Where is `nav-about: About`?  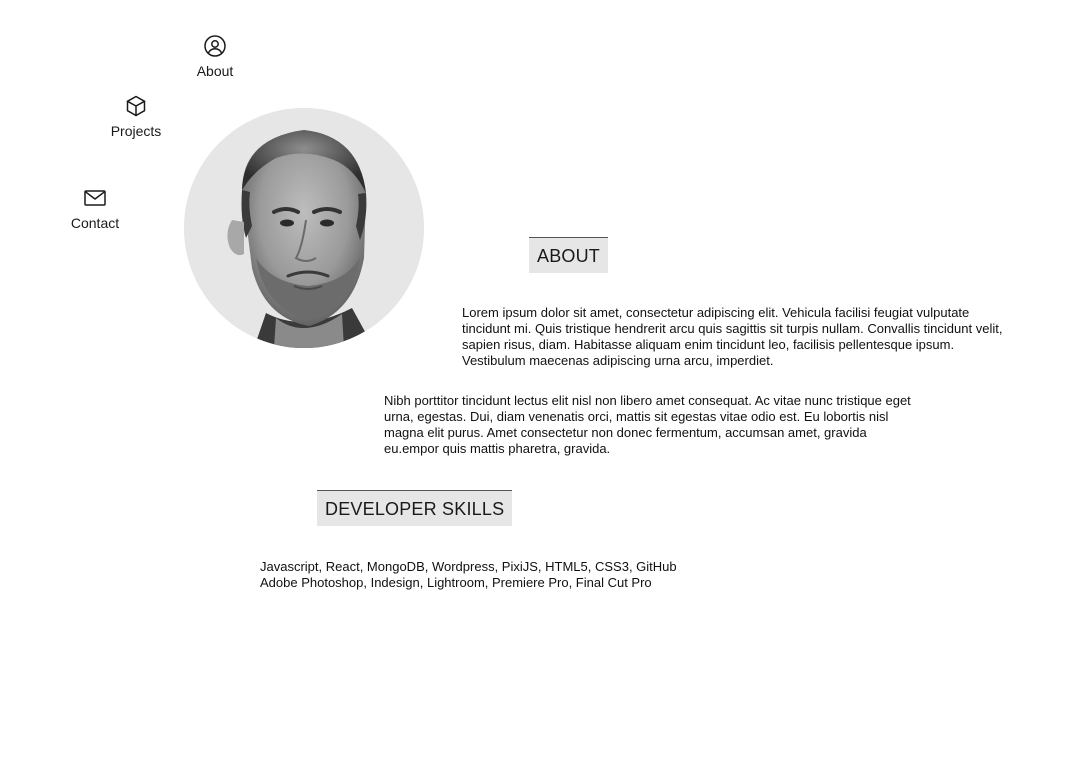 nav-about: About is located at coordinates (215, 56).